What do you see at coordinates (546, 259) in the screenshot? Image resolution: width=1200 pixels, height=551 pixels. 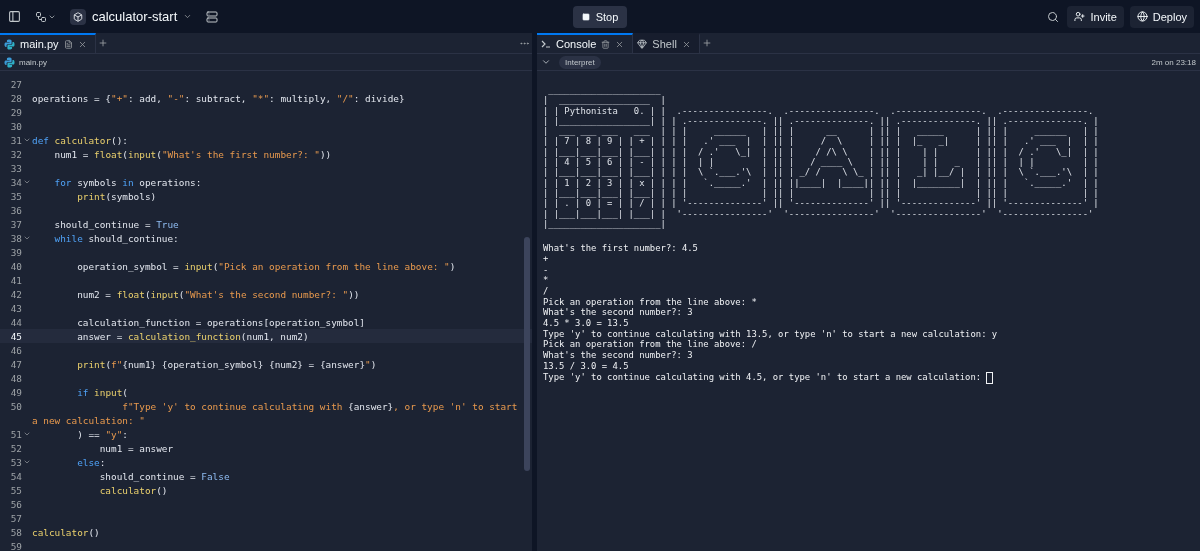 I see `console-output-line: +` at bounding box center [546, 259].